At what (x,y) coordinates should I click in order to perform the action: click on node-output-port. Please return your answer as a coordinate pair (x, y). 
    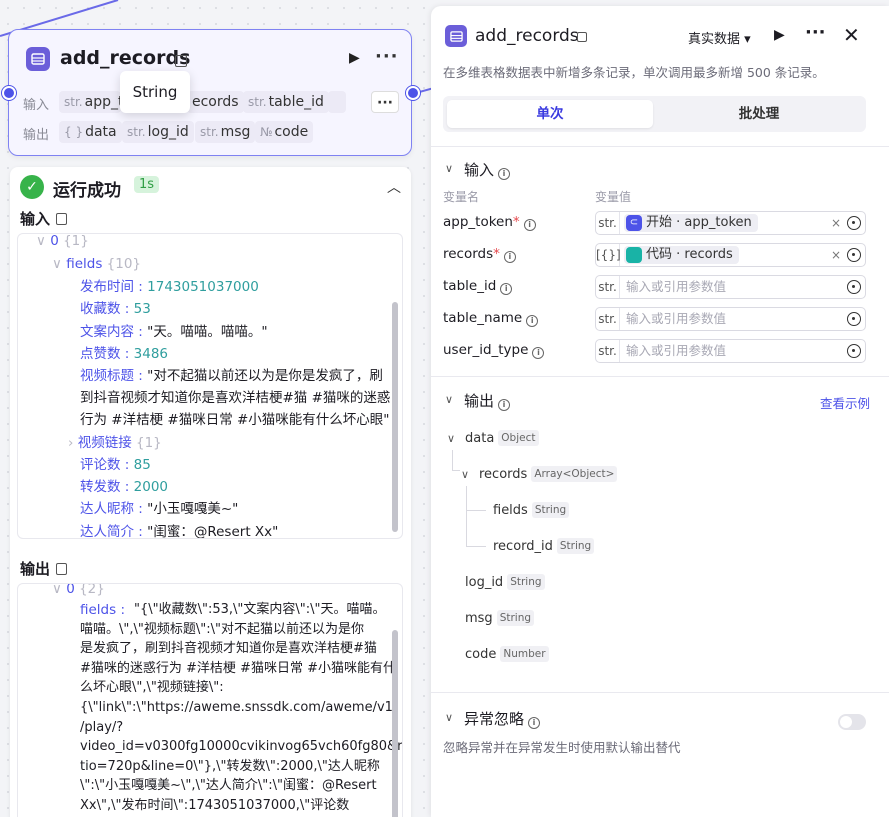
    Looking at the image, I should click on (413, 93).